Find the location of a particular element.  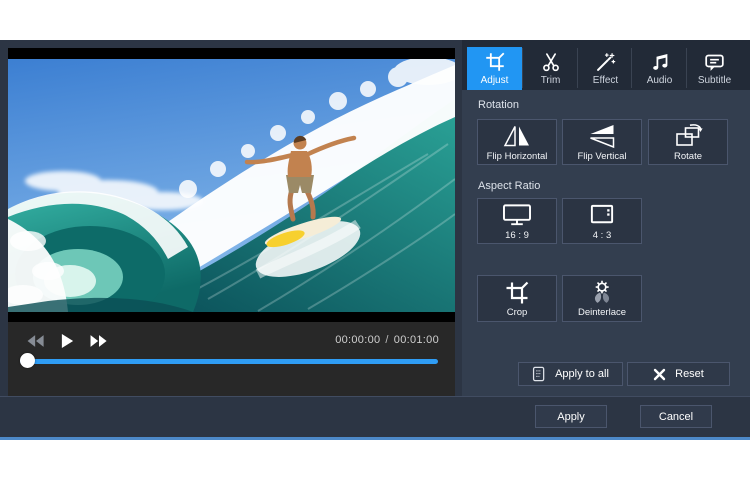

reset-button: Reset is located at coordinates (678, 374).